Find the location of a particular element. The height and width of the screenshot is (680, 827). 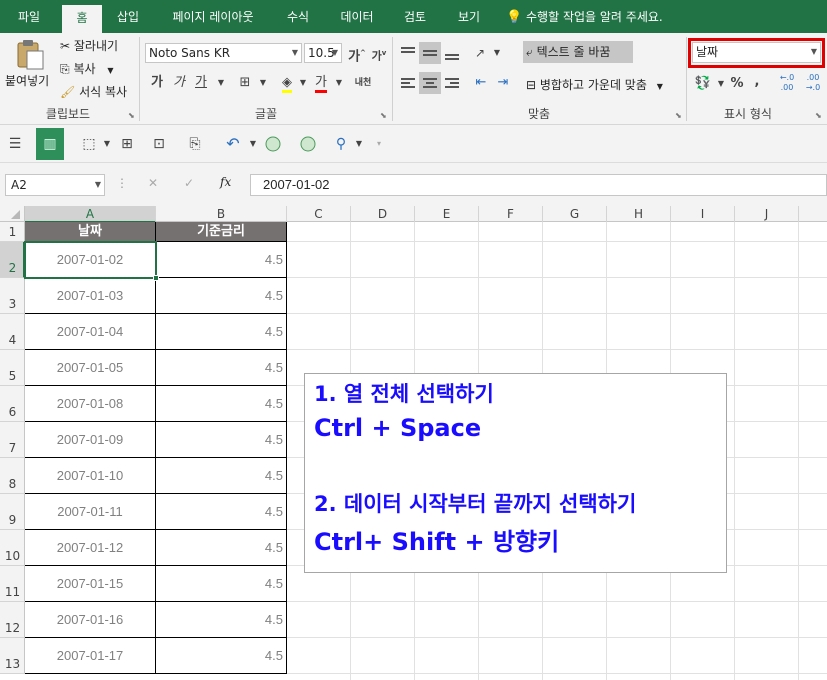

column-header-h: H is located at coordinates (639, 214).